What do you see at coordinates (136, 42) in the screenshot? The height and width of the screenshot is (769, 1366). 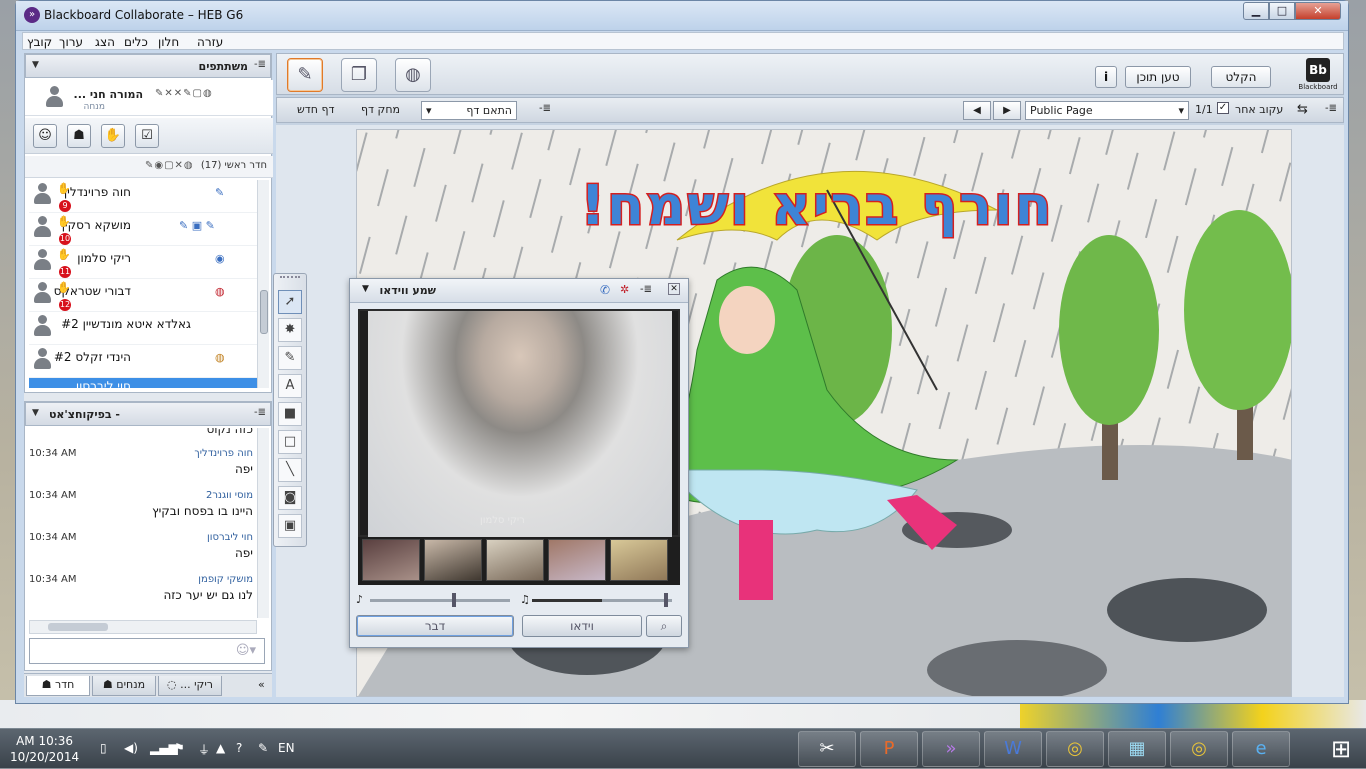 I see `menu-tools: כלים` at bounding box center [136, 42].